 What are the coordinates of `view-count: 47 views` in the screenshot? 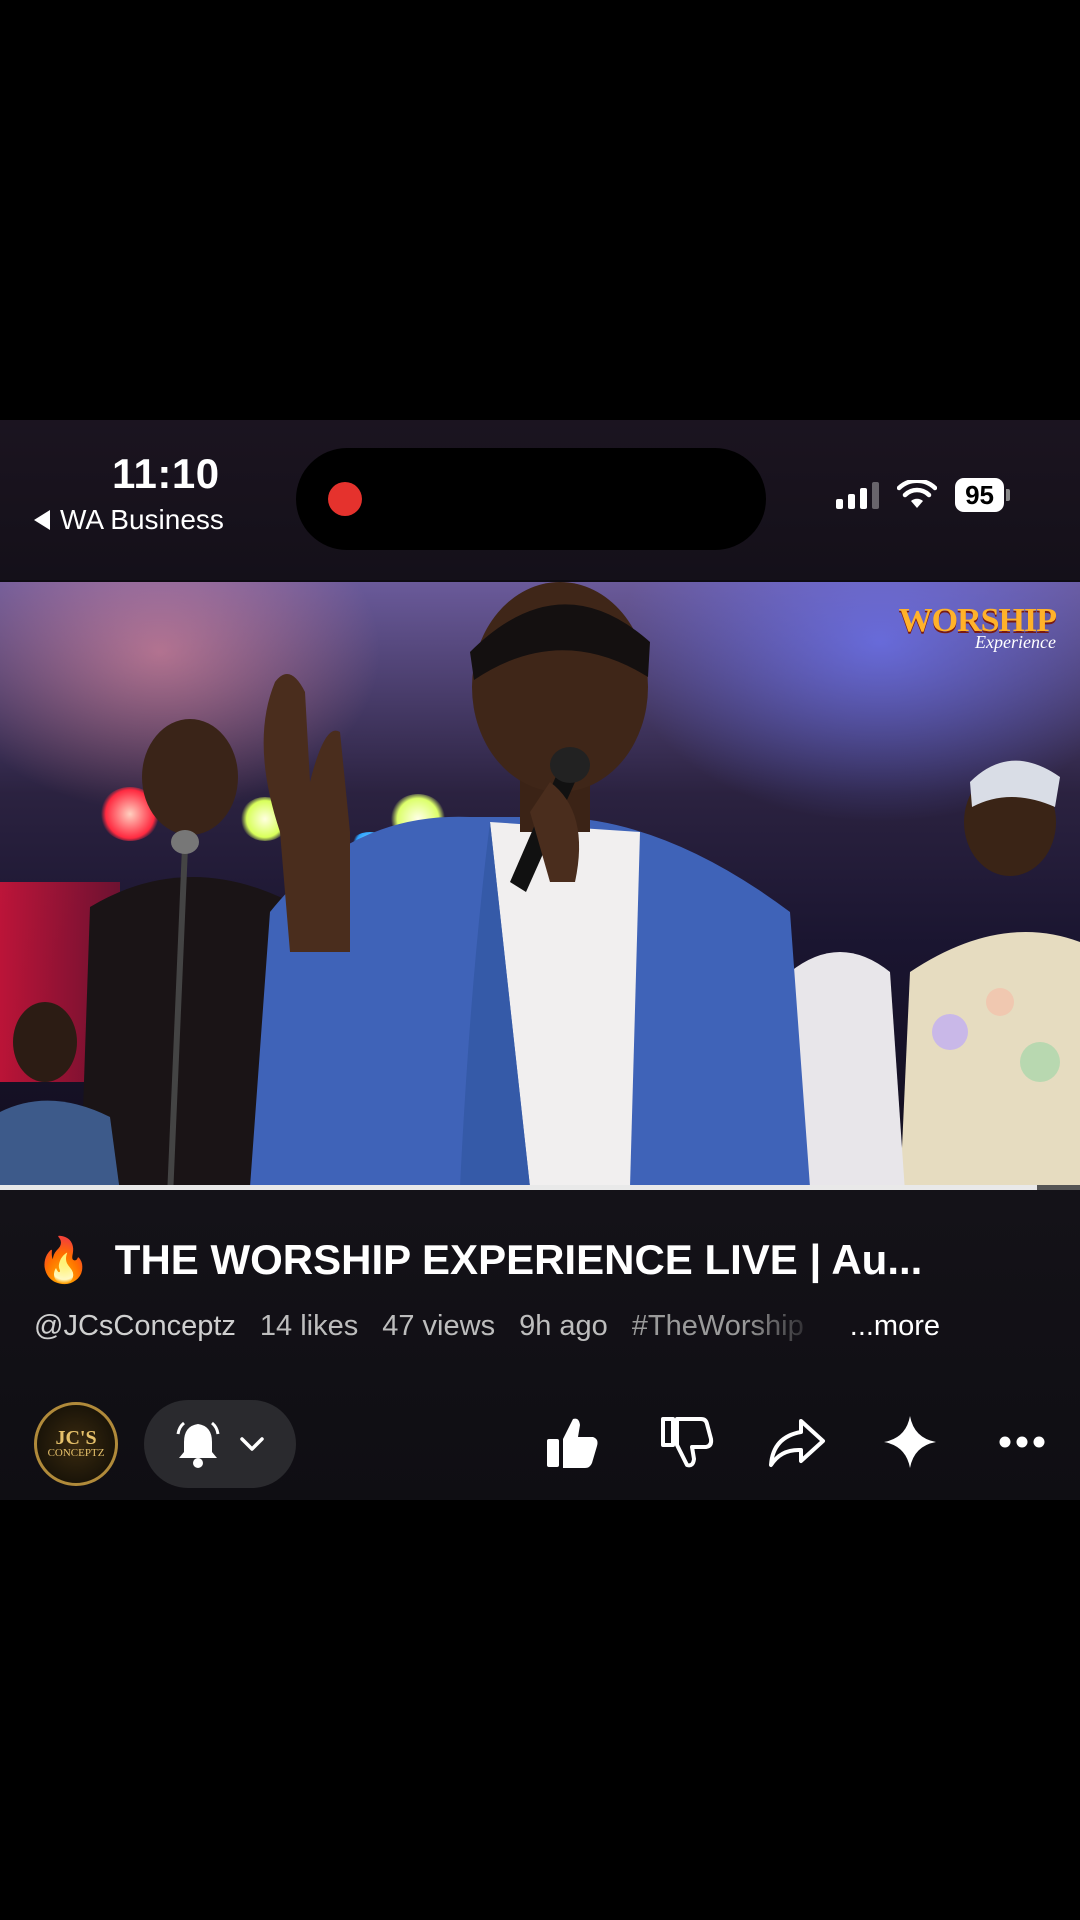 It's located at (439, 1326).